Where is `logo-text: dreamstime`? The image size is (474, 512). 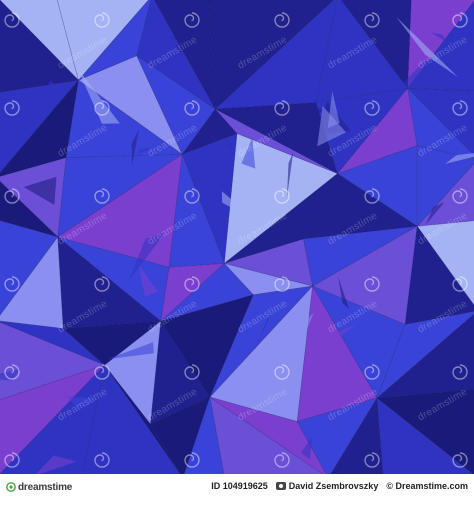 logo-text: dreamstime is located at coordinates (45, 487).